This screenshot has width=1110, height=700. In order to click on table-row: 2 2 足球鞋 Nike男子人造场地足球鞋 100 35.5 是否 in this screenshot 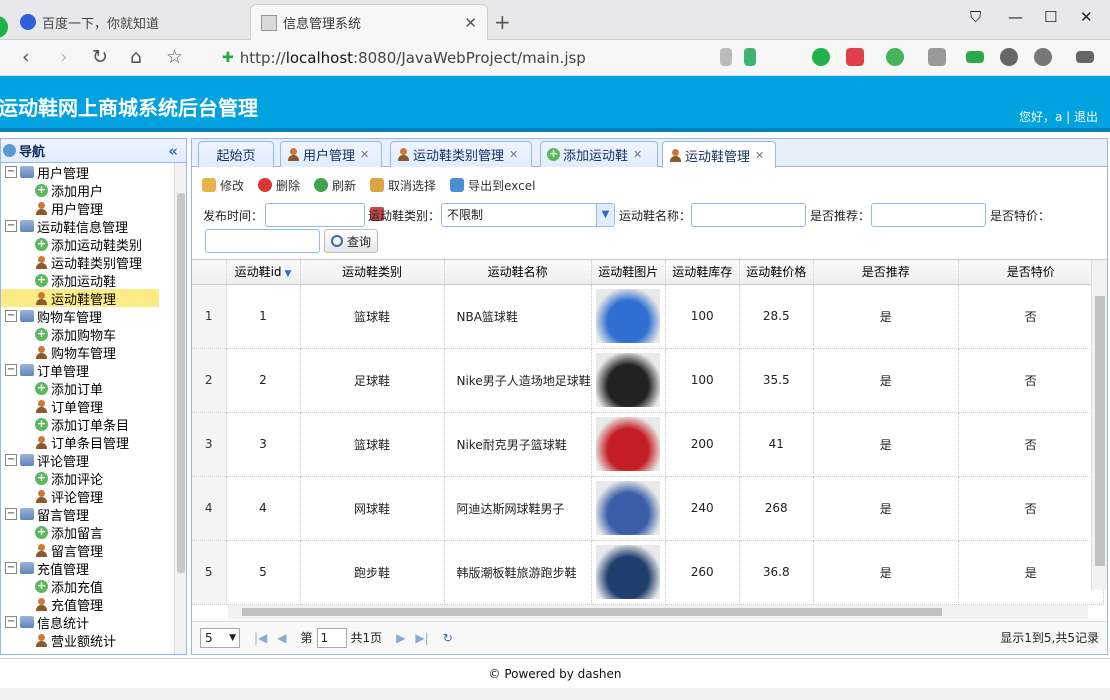, I will do `click(648, 380)`.